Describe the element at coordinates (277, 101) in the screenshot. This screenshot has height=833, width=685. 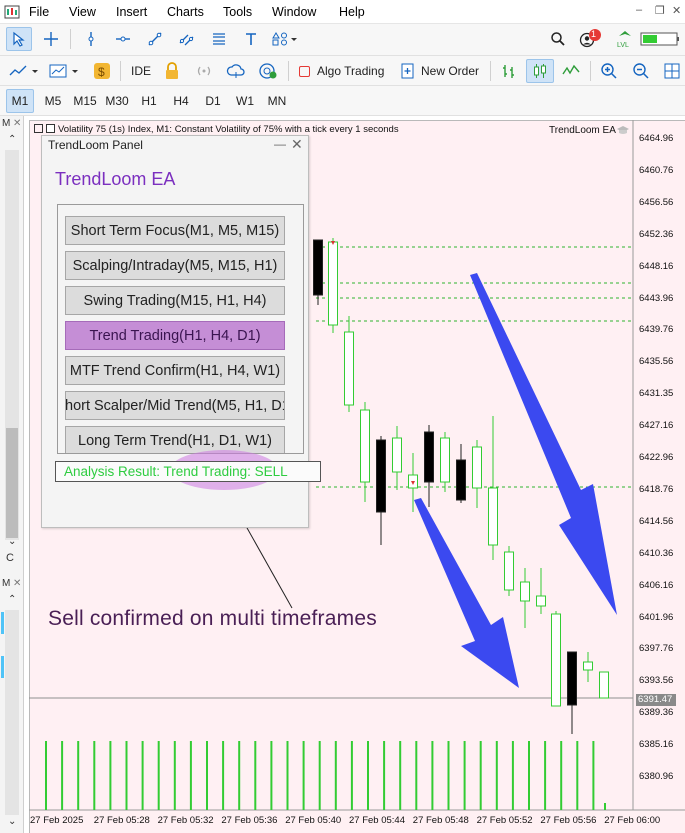
I see `timeframe-mn: MN` at that location.